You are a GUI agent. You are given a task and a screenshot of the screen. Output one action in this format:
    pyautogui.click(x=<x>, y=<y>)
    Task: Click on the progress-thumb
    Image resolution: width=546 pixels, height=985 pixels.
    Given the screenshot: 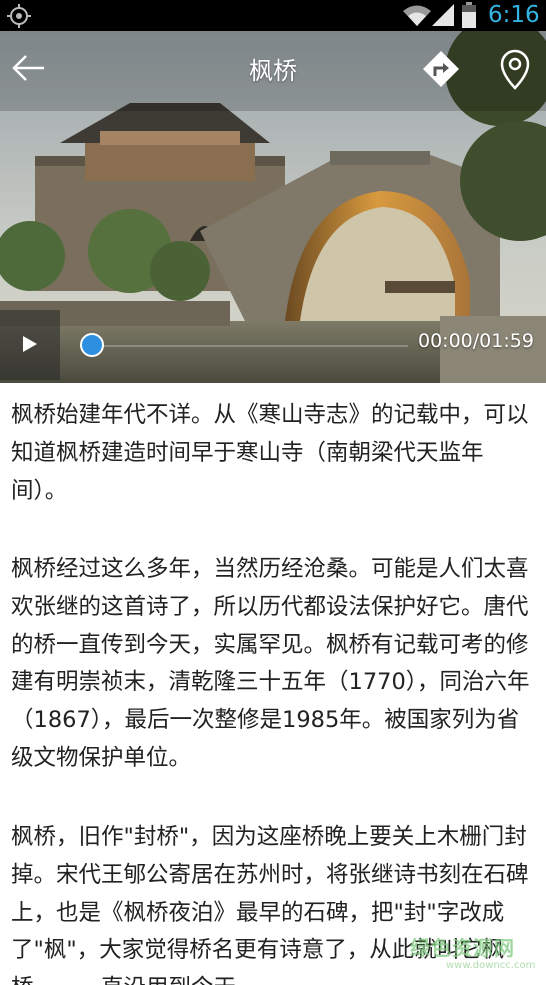 What is the action you would take?
    pyautogui.click(x=92, y=345)
    